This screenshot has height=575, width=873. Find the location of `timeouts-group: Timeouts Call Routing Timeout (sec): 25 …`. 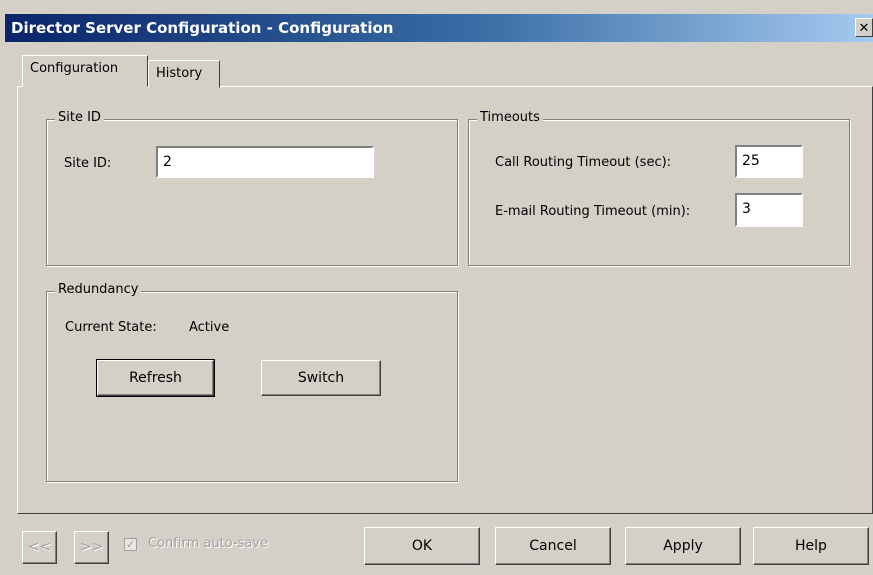

timeouts-group: Timeouts Call Routing Timeout (sec): 25 … is located at coordinates (659, 188).